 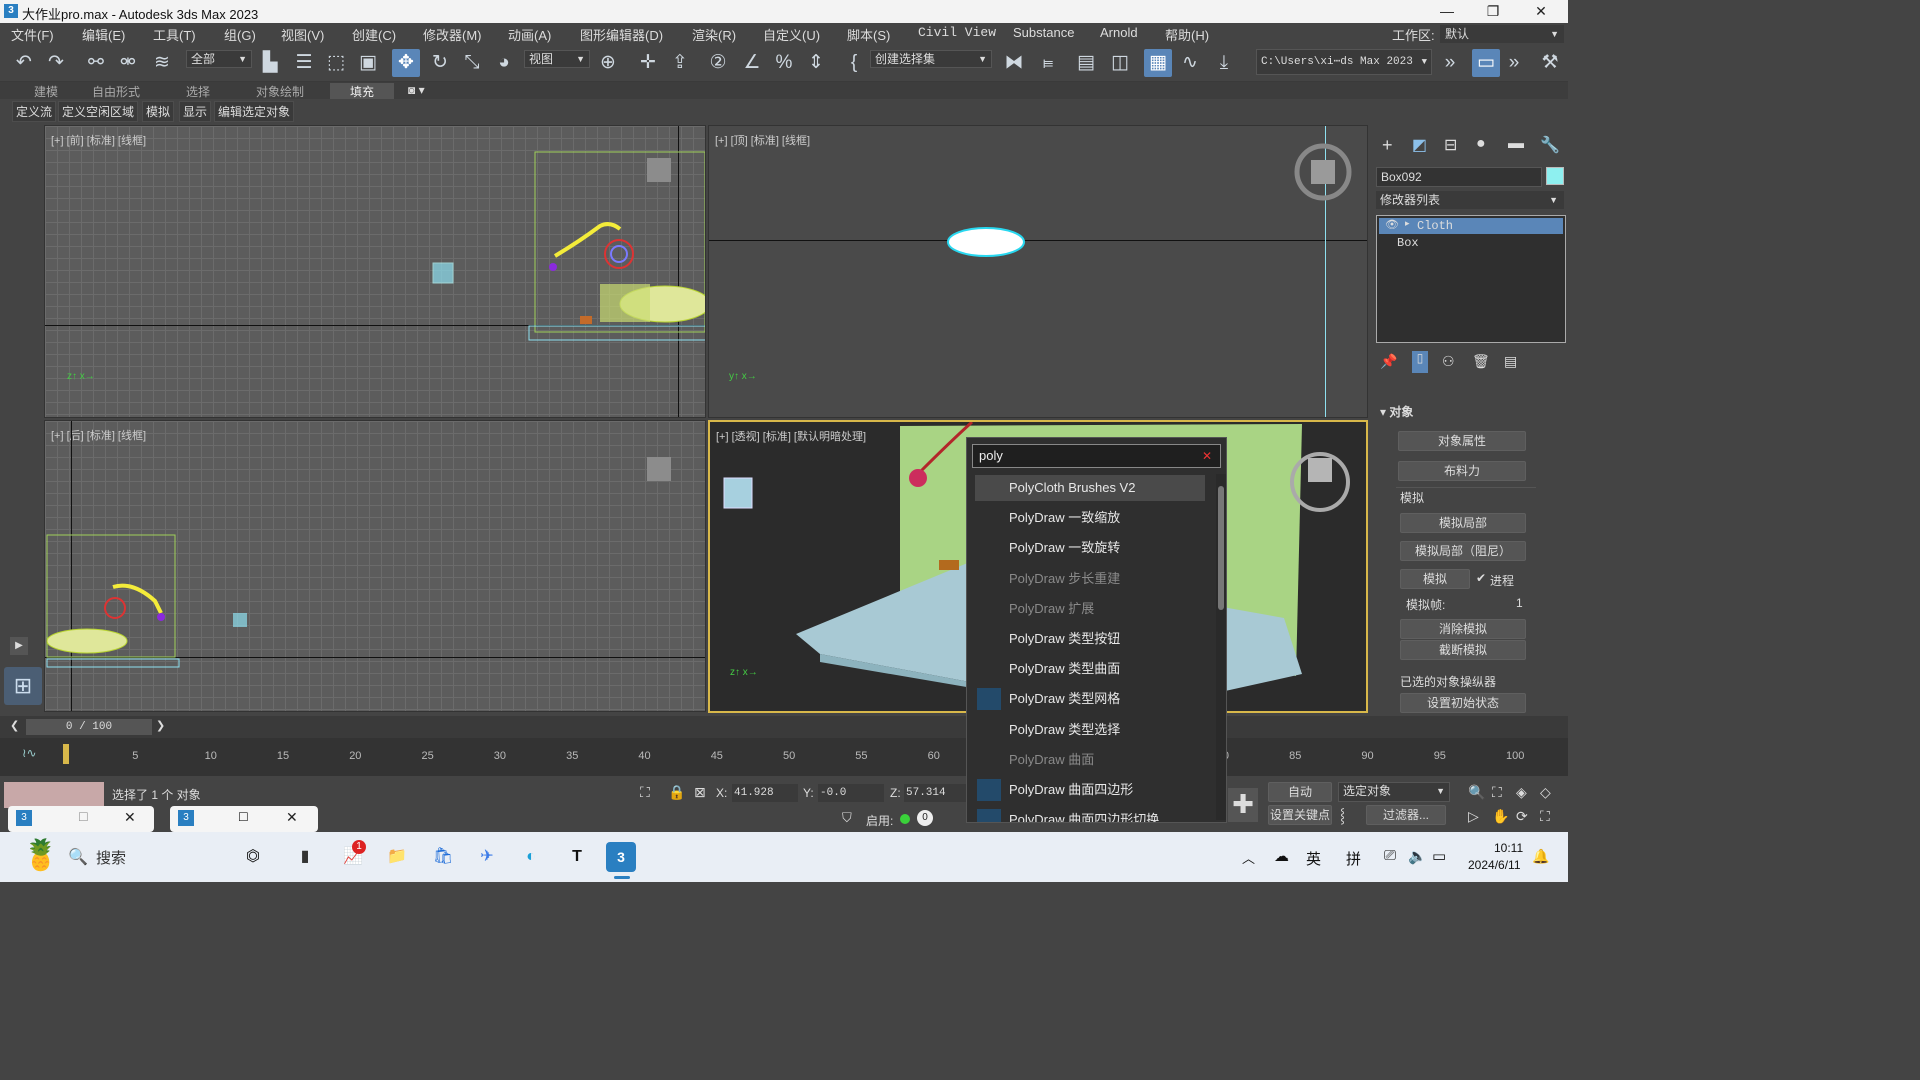 What do you see at coordinates (1481, 361) in the screenshot?
I see `remove-modifier-icon: 🗑` at bounding box center [1481, 361].